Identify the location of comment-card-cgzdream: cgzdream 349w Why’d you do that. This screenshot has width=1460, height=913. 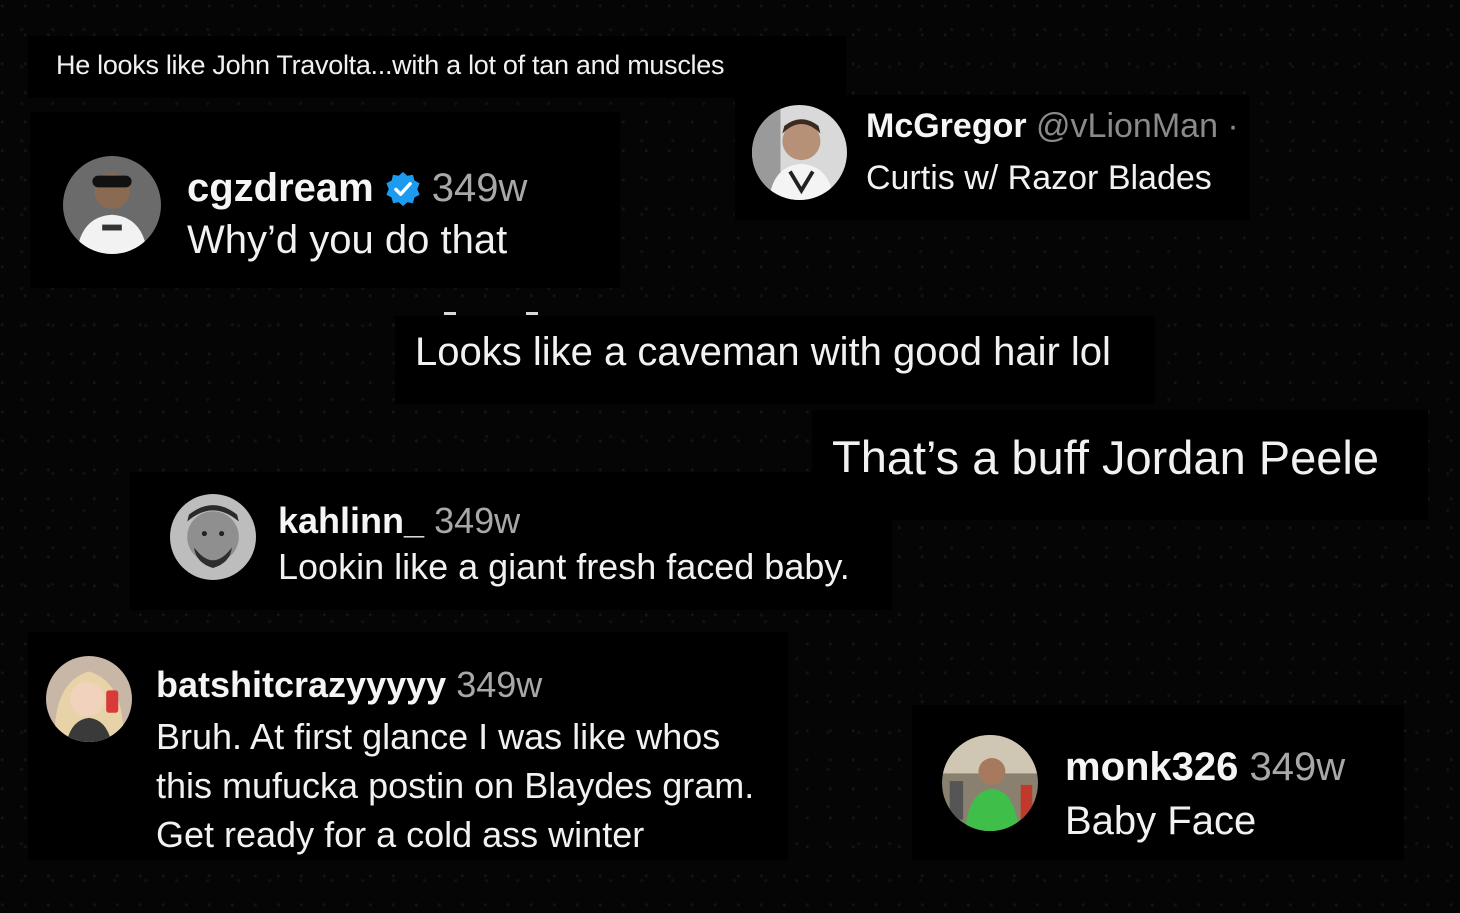
(325, 200).